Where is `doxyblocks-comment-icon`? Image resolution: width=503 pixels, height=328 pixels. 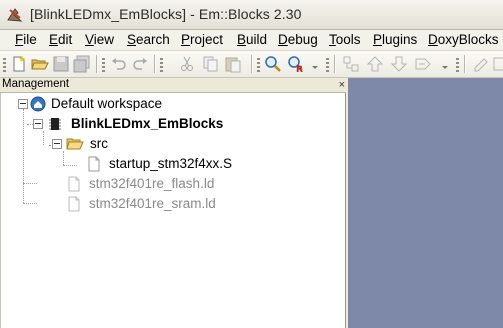 doxyblocks-comment-icon is located at coordinates (481, 64).